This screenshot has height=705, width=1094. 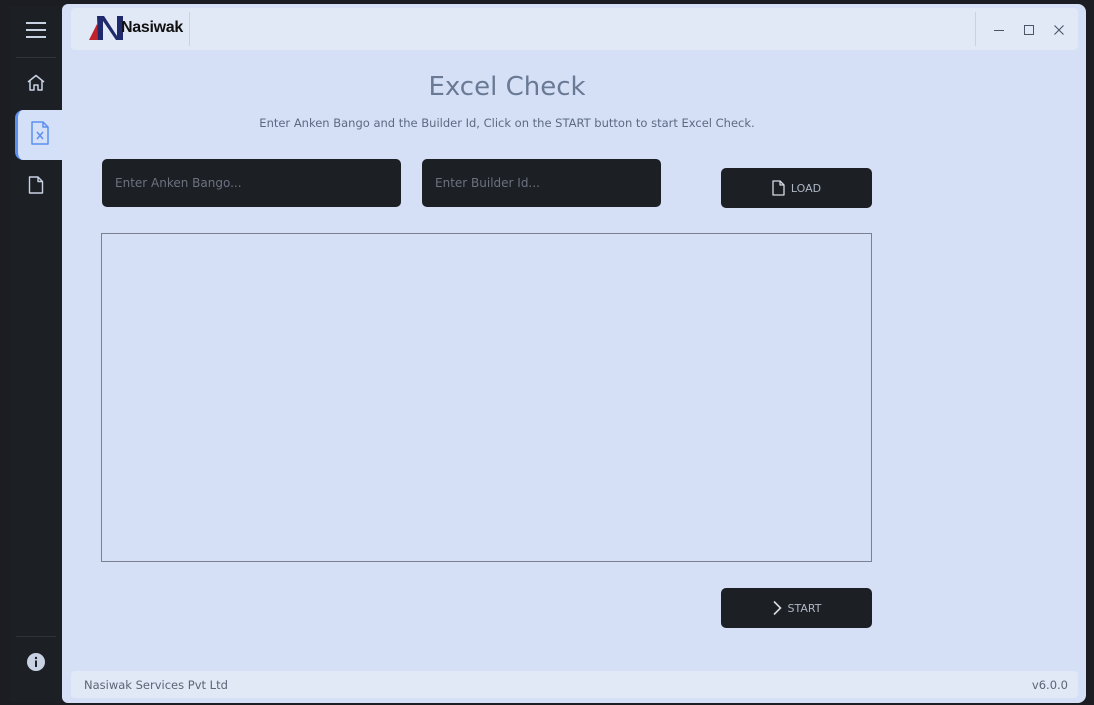 I want to click on maximize-button, so click(x=1029, y=30).